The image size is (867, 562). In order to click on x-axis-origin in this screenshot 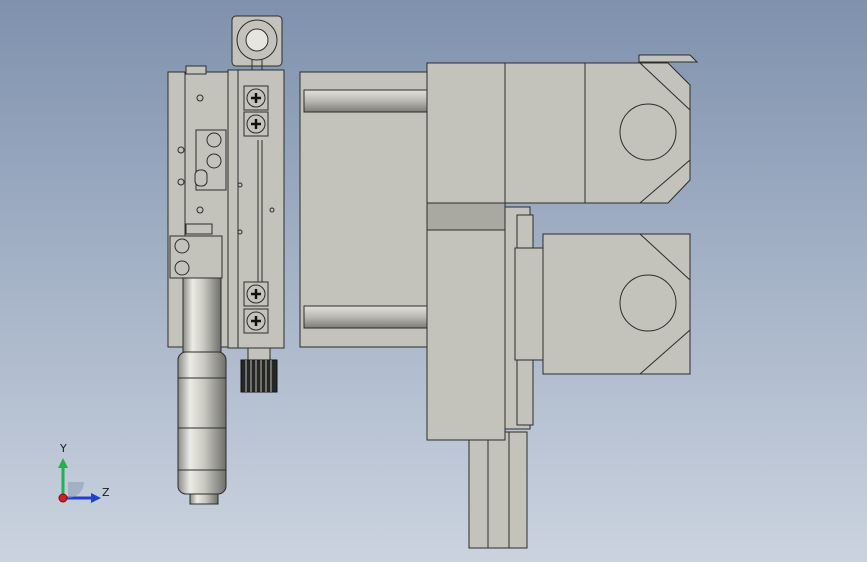, I will do `click(63, 498)`.